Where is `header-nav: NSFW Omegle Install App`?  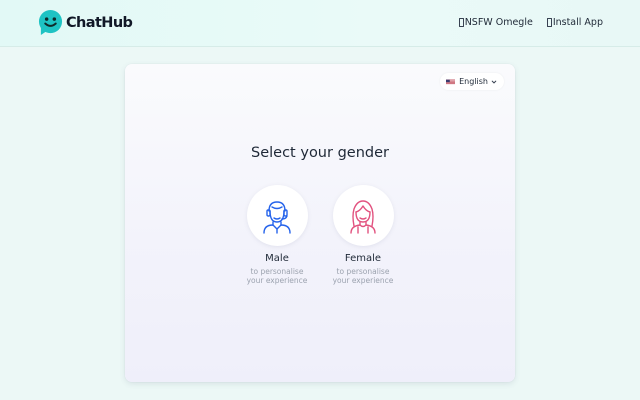
header-nav: NSFW Omegle Install App is located at coordinates (530, 22).